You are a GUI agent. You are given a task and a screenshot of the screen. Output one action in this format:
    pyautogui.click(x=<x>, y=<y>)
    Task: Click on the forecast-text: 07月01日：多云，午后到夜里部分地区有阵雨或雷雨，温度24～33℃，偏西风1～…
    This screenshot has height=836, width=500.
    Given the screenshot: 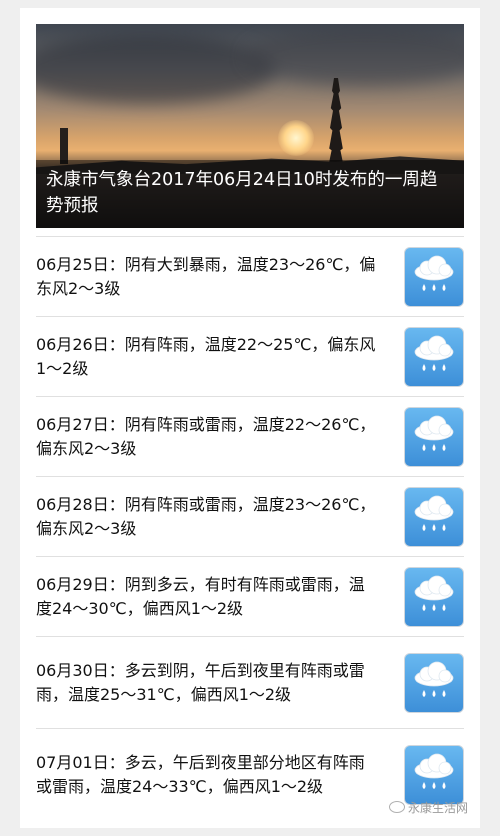 What is the action you would take?
    pyautogui.click(x=200, y=774)
    